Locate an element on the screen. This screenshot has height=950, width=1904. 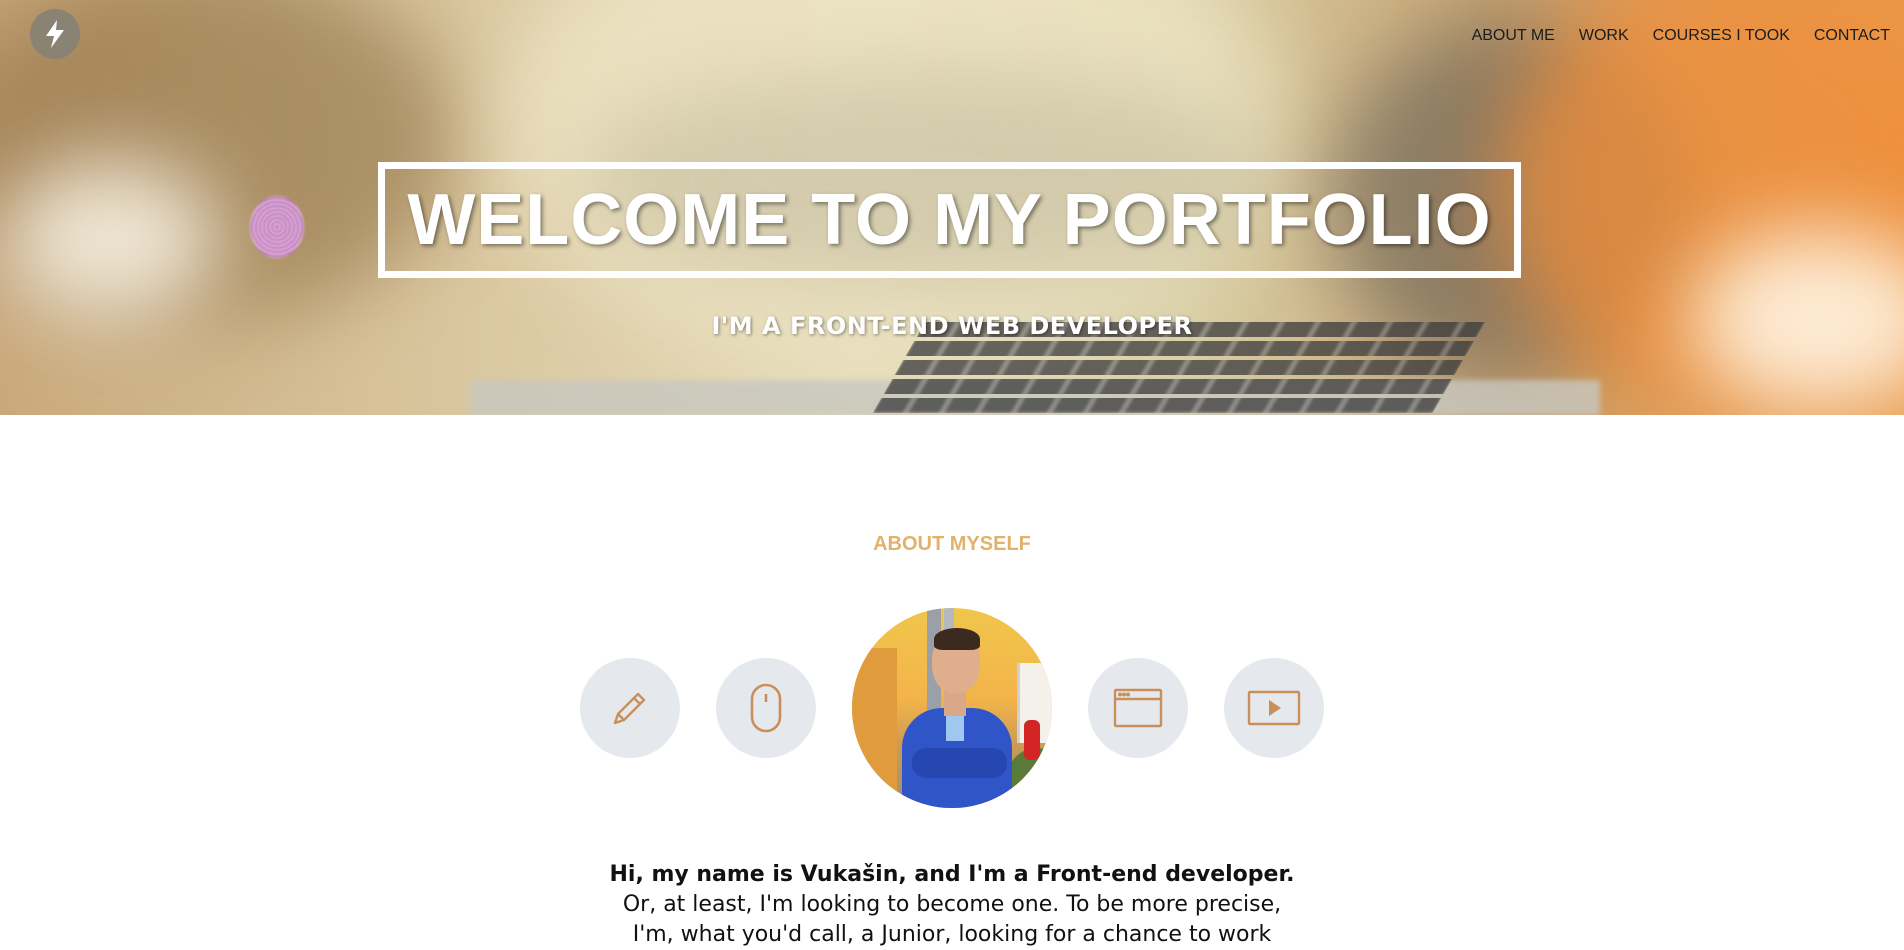
mouse-icon is located at coordinates (766, 708).